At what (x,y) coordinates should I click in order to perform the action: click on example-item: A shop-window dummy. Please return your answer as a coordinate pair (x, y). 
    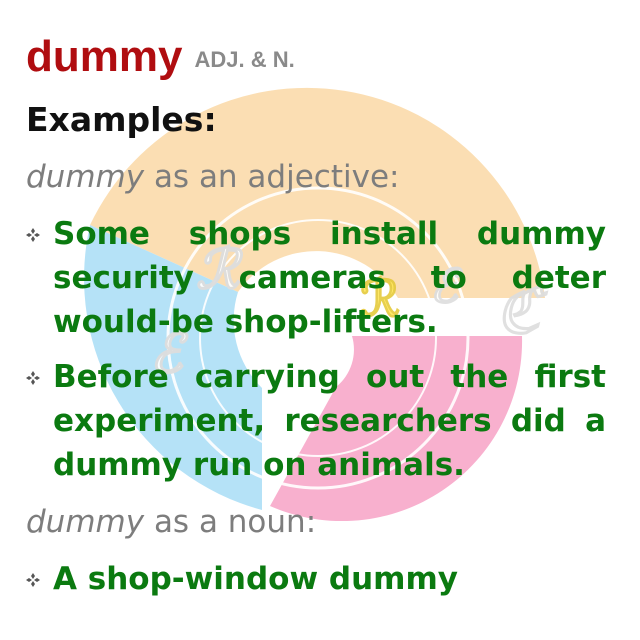
    Looking at the image, I should click on (316, 579).